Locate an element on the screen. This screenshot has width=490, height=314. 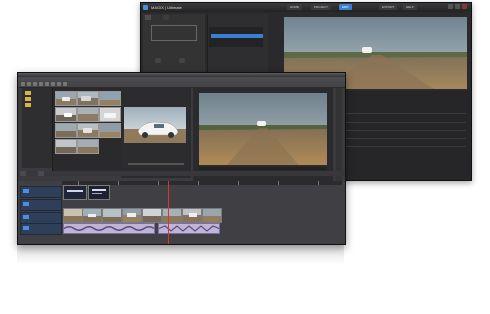
window-reflection is located at coordinates (180, 255).